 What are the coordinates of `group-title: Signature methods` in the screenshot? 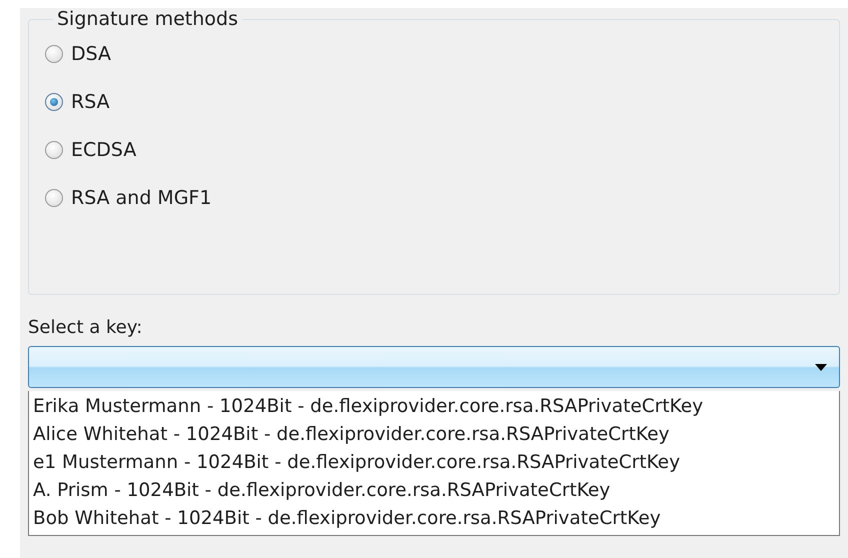 It's located at (147, 19).